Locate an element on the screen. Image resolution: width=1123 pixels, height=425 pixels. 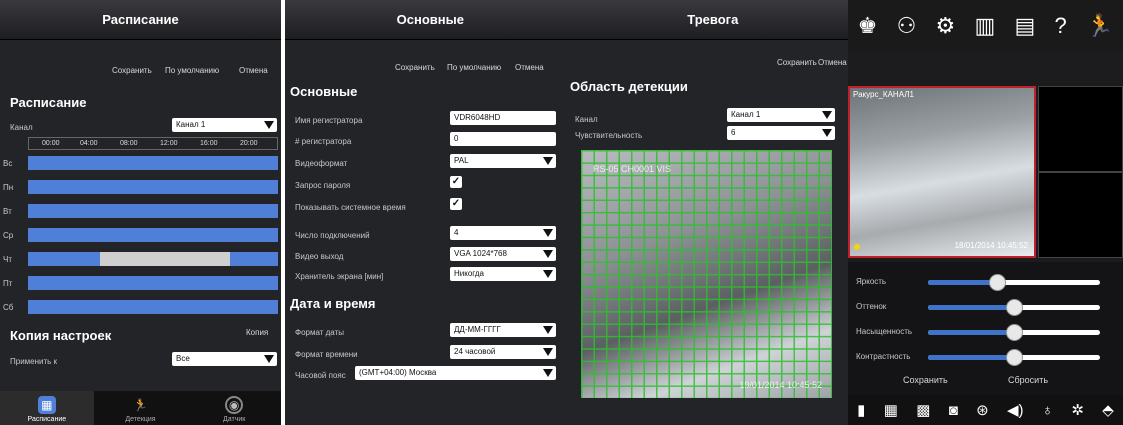
alarm-channel-select: Канал 1 is located at coordinates (781, 115).